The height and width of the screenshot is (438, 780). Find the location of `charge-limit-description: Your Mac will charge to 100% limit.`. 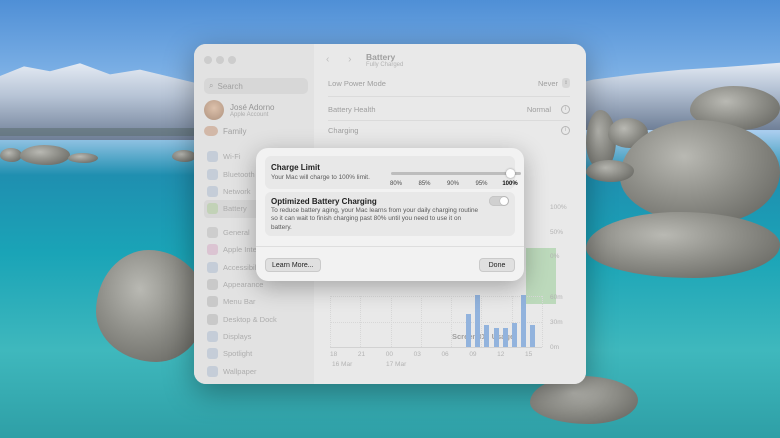

charge-limit-description: Your Mac will charge to 100% limit. is located at coordinates (320, 177).